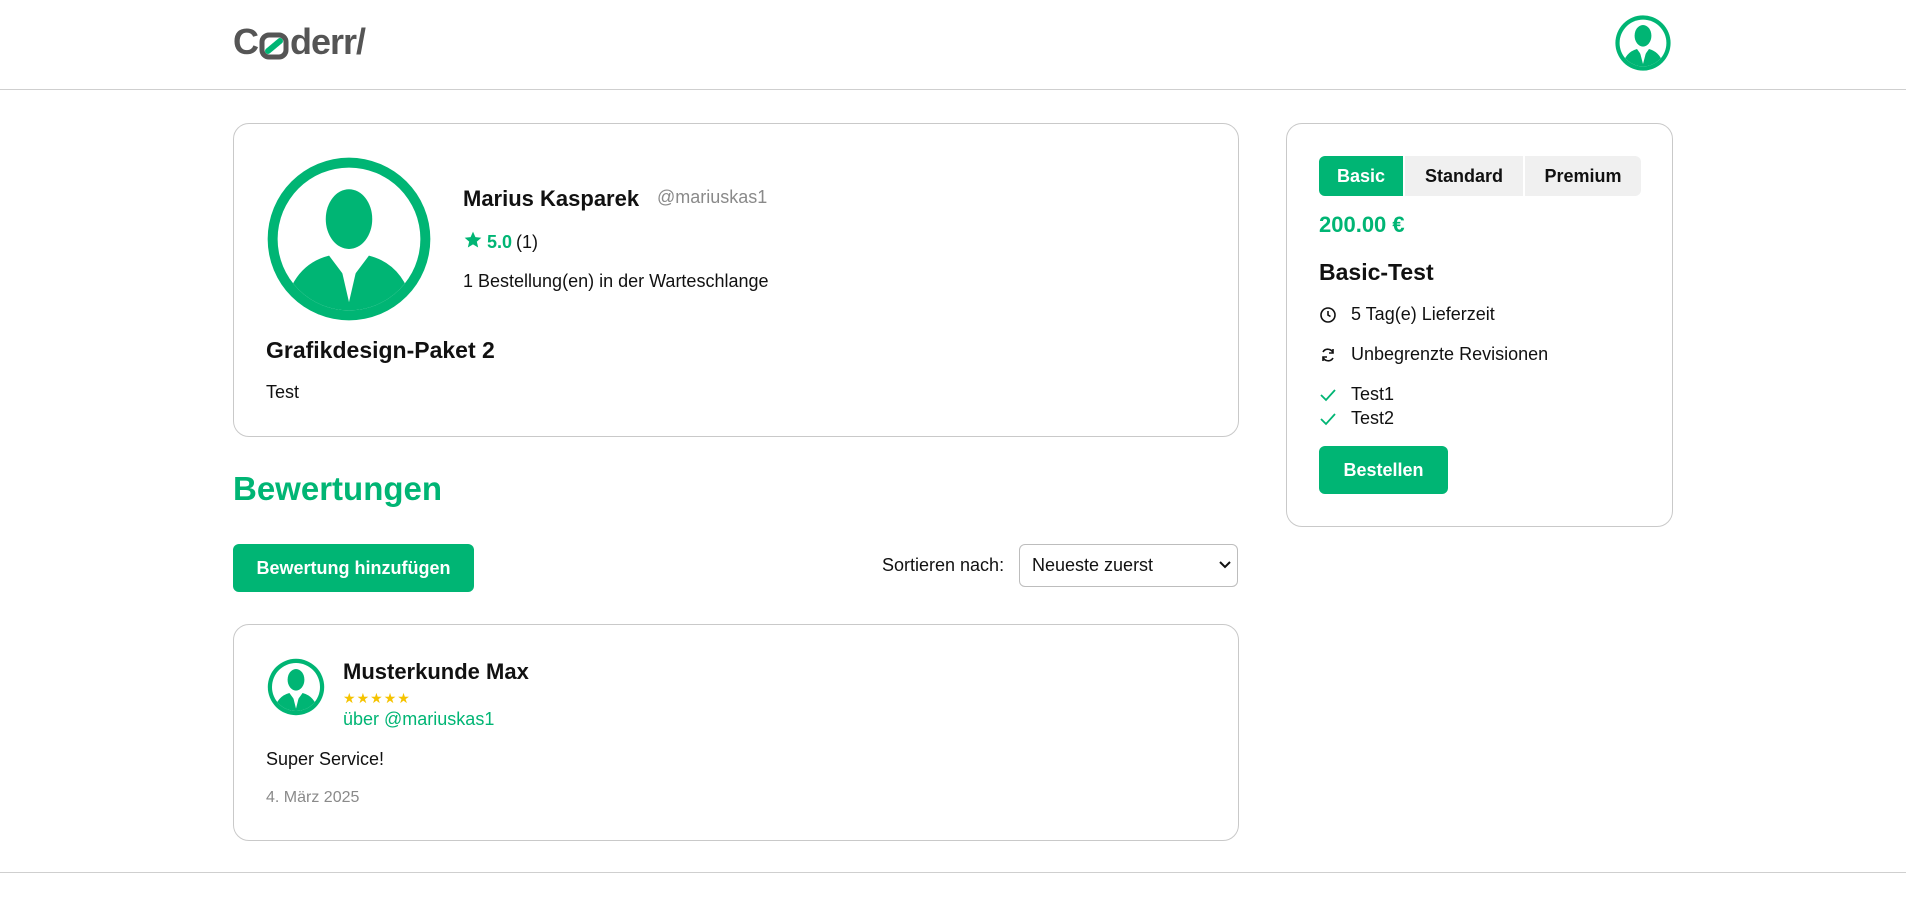  What do you see at coordinates (1362, 224) in the screenshot?
I see `package-price: 200.00 €` at bounding box center [1362, 224].